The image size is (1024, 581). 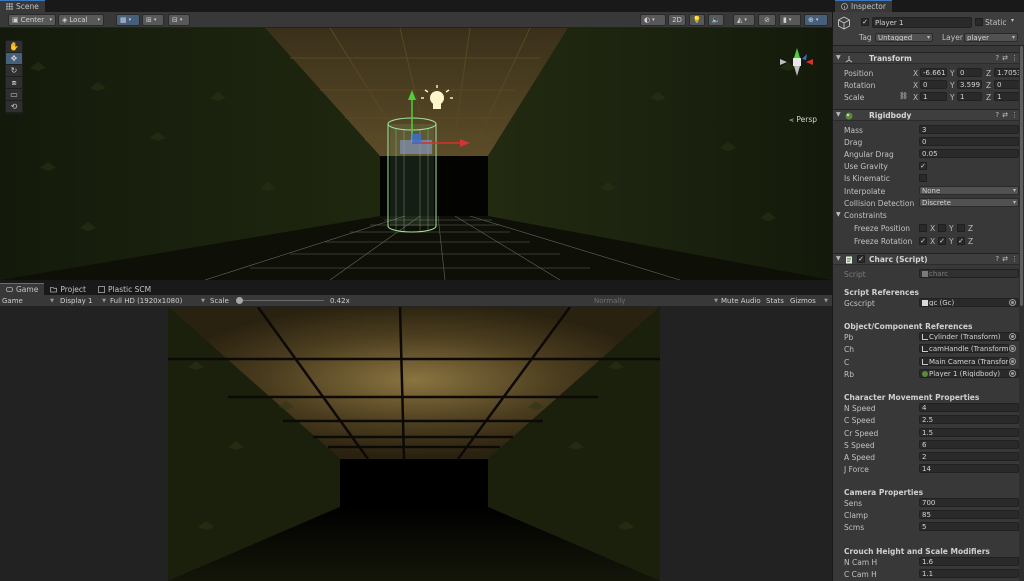 What do you see at coordinates (741, 301) in the screenshot?
I see `mute-audio-button: Mute Audio` at bounding box center [741, 301].